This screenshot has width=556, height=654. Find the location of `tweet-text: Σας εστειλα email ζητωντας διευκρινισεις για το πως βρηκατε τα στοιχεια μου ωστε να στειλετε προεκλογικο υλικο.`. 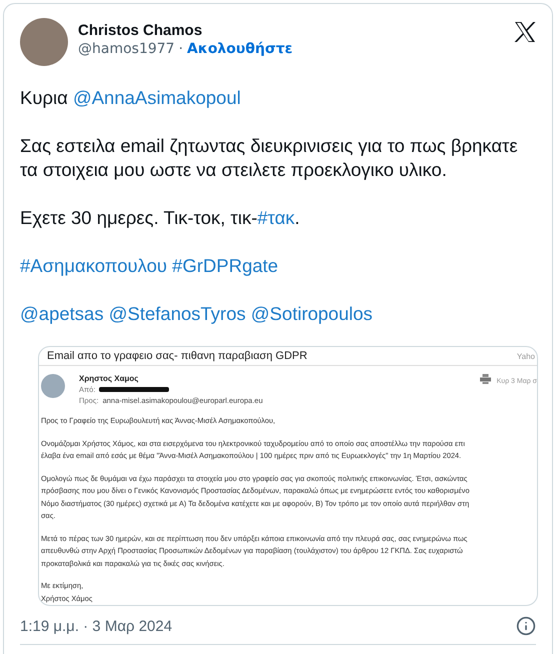

tweet-text: Σας εστειλα email ζητωντας διευκρινισεις για το πως βρηκατε τα στοιχεια μου ωστε να στειλετε προεκλογικο υλικο. is located at coordinates (269, 158).